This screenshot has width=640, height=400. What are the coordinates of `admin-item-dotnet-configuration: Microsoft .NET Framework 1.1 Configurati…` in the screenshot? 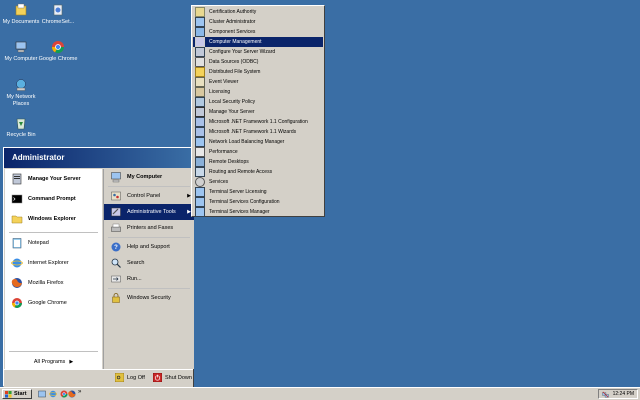 It's located at (258, 122).